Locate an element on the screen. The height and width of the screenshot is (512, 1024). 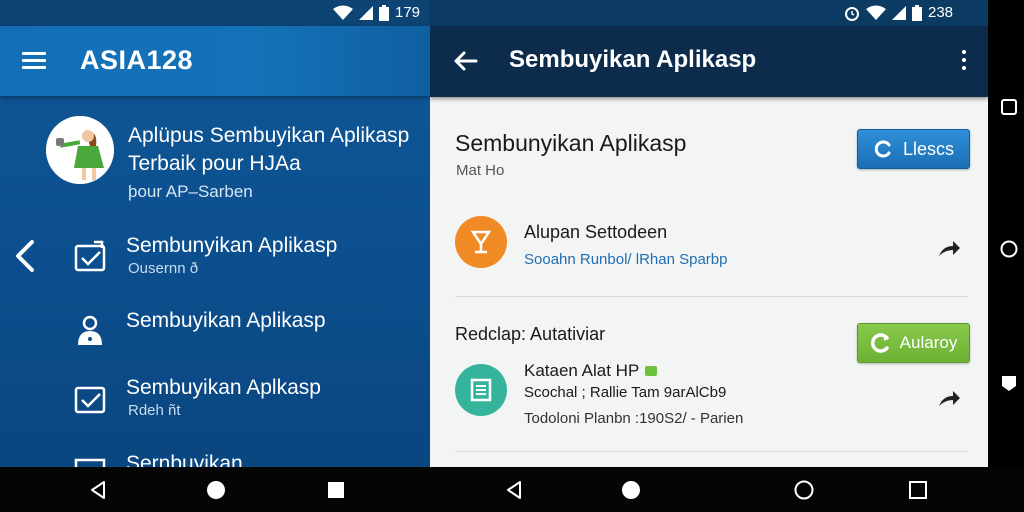
tag-chip-icon is located at coordinates (651, 371).